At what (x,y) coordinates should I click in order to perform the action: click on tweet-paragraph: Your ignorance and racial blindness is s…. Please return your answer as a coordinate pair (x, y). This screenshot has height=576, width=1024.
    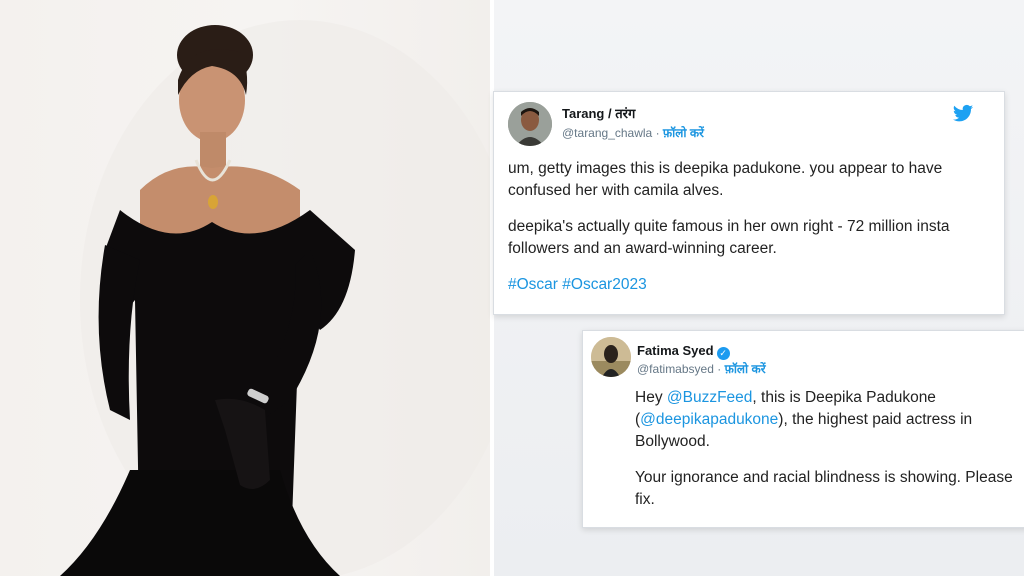
    Looking at the image, I should click on (824, 488).